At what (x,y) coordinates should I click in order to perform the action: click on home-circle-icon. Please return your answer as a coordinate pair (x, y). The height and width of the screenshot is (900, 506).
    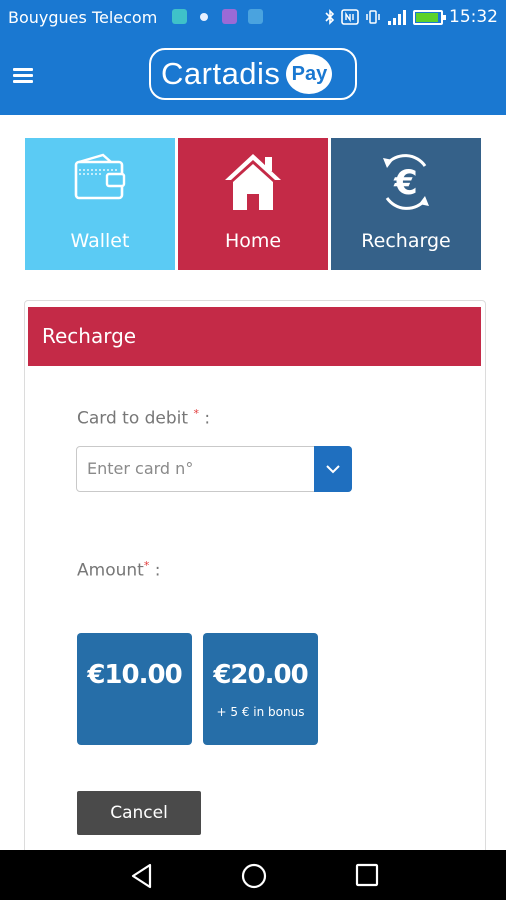
    Looking at the image, I should click on (254, 876).